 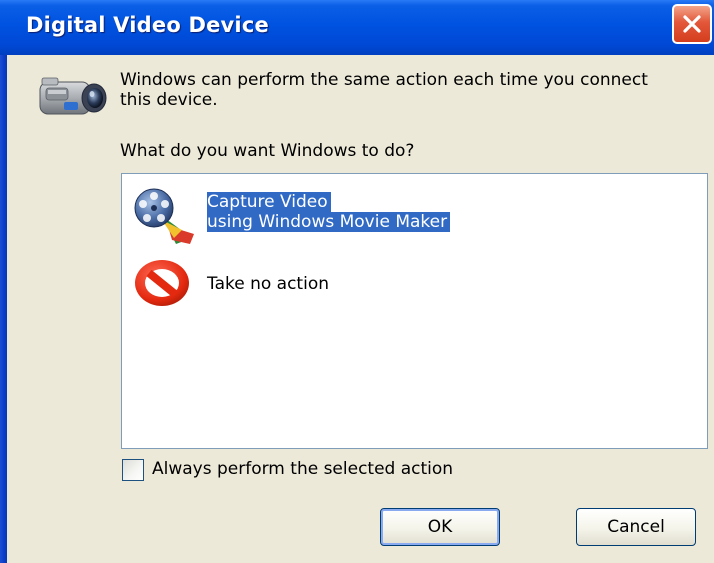 What do you see at coordinates (267, 151) in the screenshot?
I see `question-text: What do you want Windows to do?` at bounding box center [267, 151].